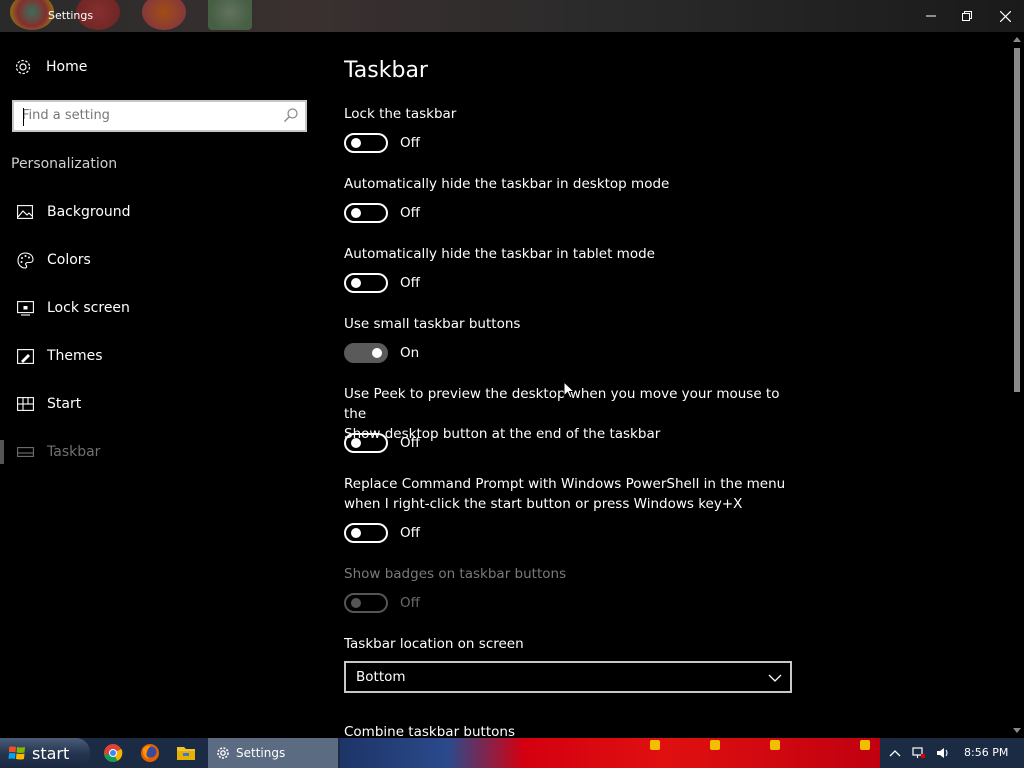 This screenshot has width=1024, height=768. Describe the element at coordinates (1017, 40) in the screenshot. I see `scroll-up-arrow-icon` at that location.